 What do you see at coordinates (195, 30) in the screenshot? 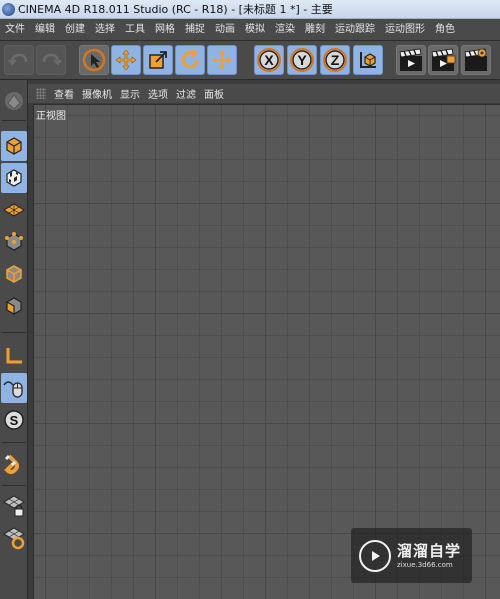
I see `menu-snap: 捕捉` at bounding box center [195, 30].